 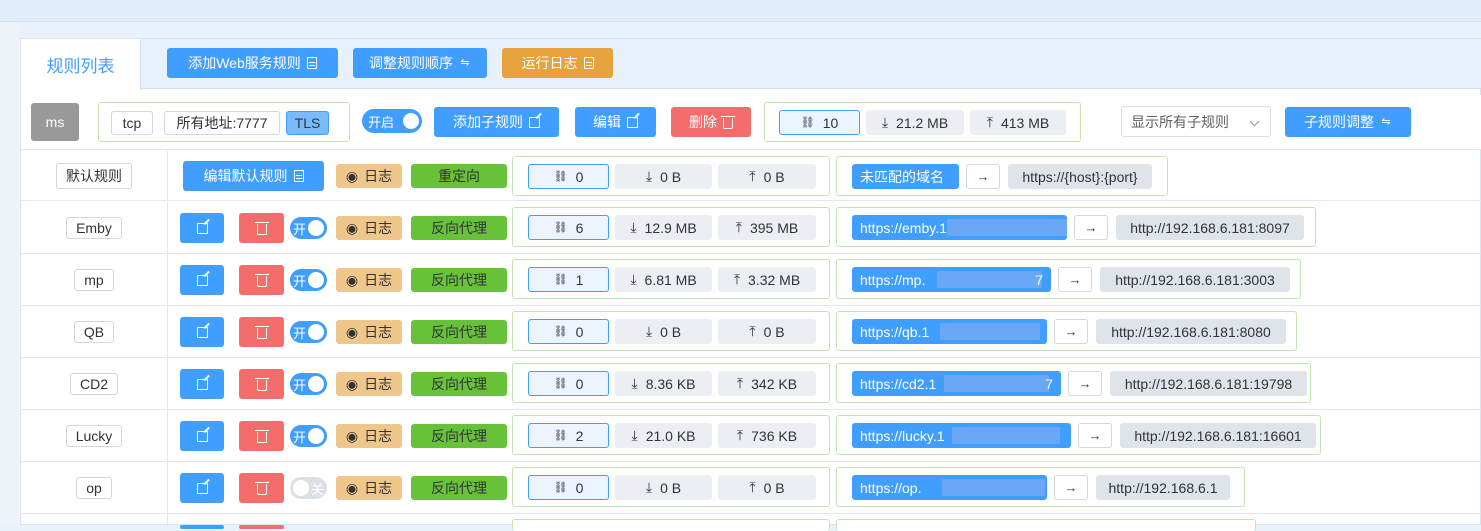 I want to click on proxy-target: http://192.168.6.181:3003, so click(x=1195, y=279).